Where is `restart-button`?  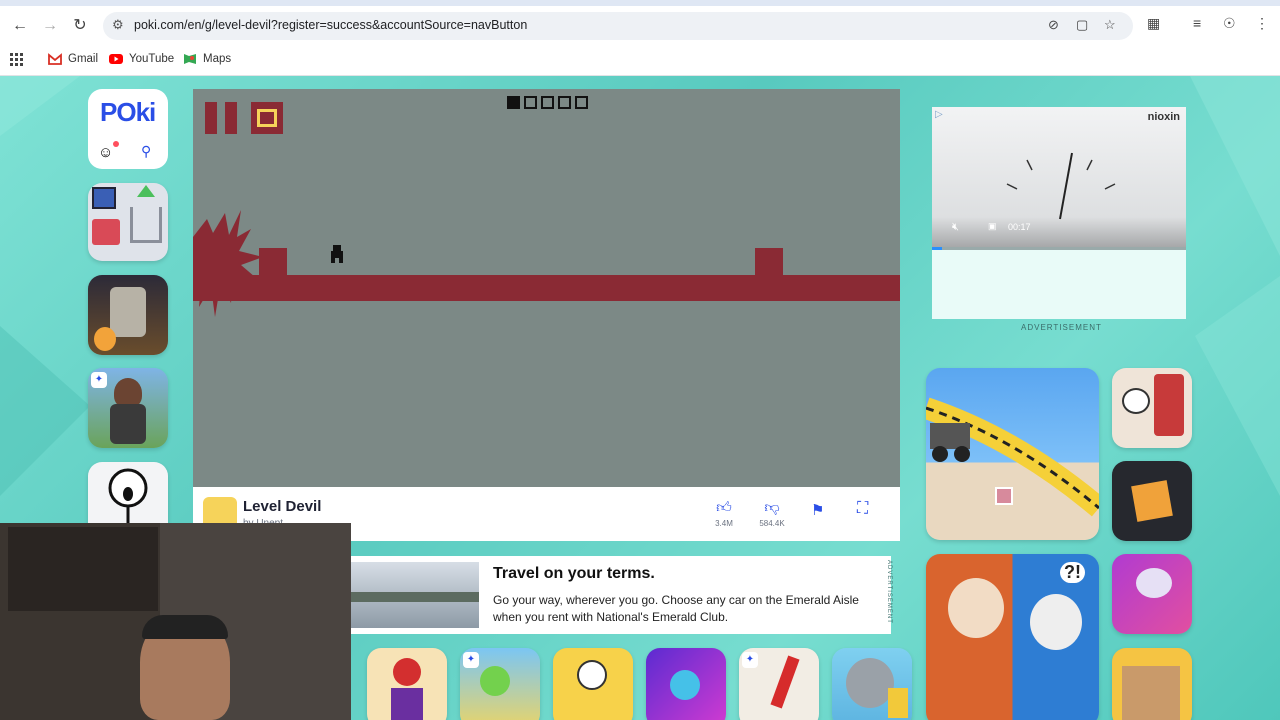 restart-button is located at coordinates (267, 118).